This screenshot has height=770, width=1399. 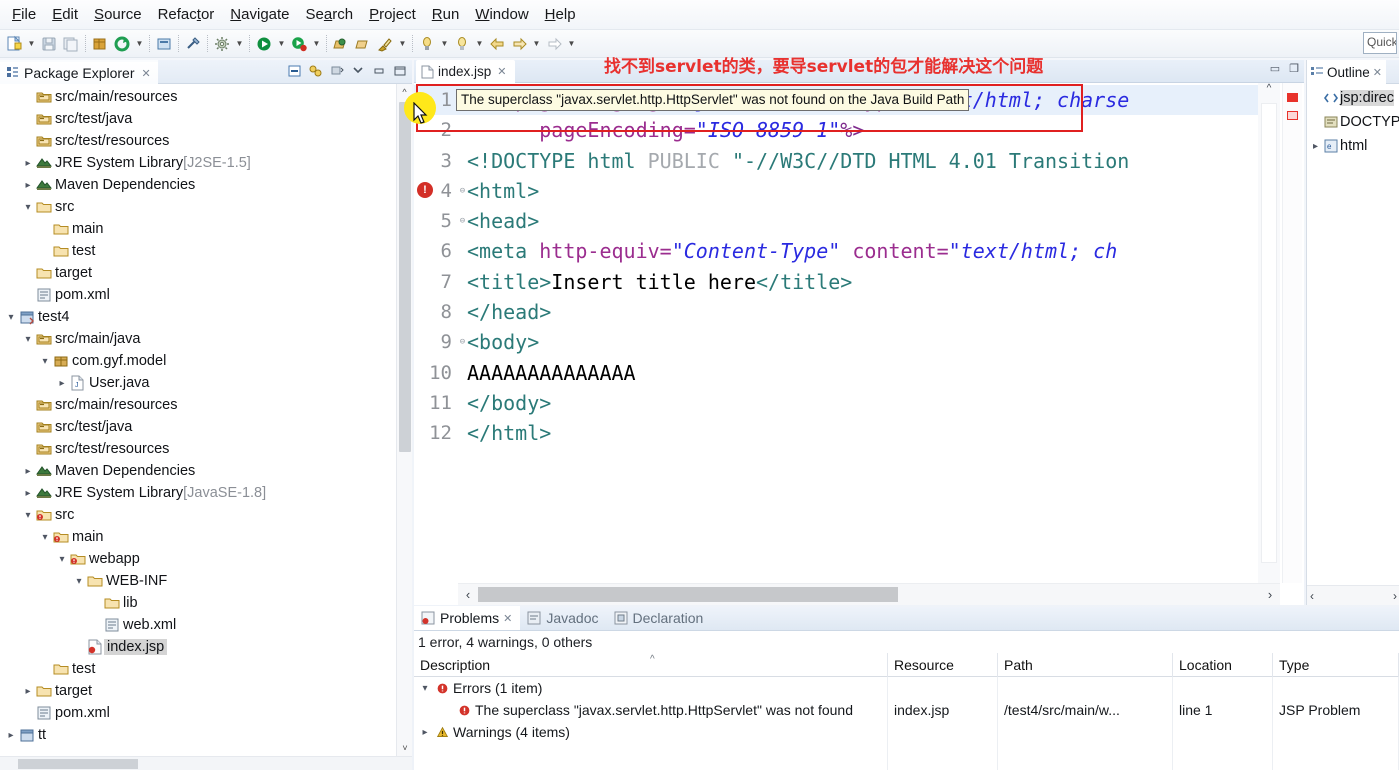 I want to click on menu-help: Help, so click(x=560, y=14).